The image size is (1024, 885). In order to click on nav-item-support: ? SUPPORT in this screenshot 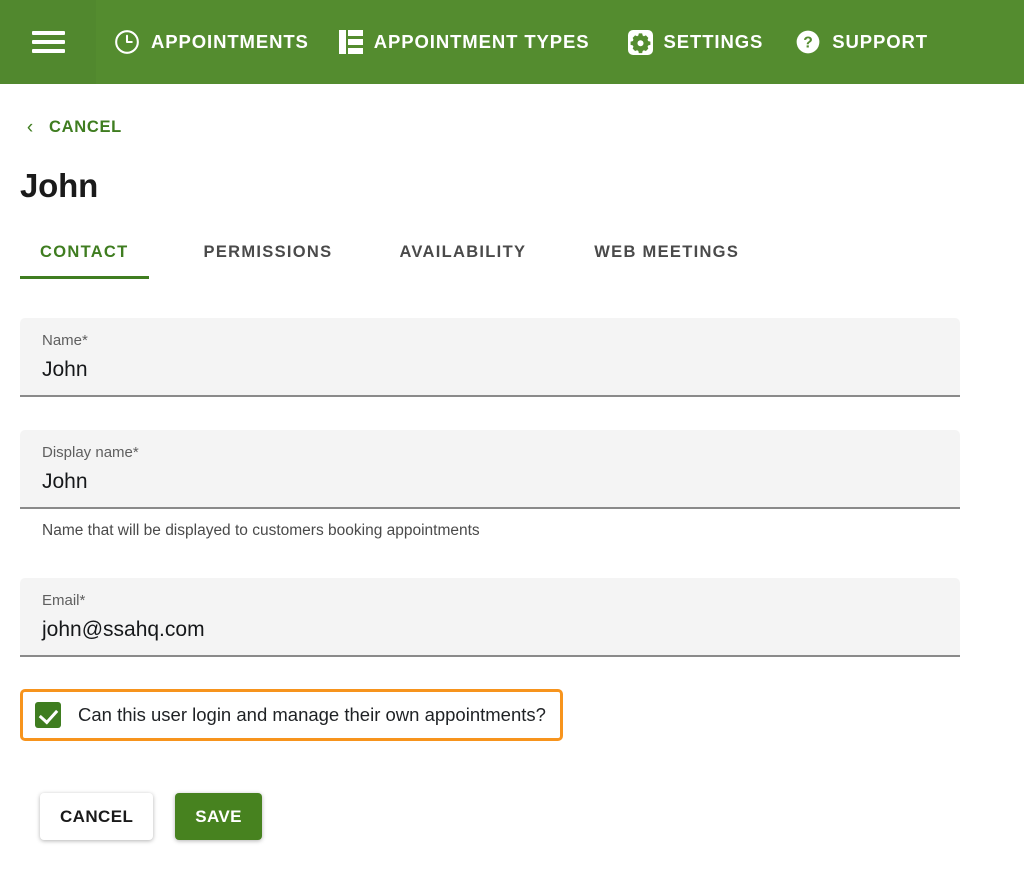, I will do `click(861, 42)`.